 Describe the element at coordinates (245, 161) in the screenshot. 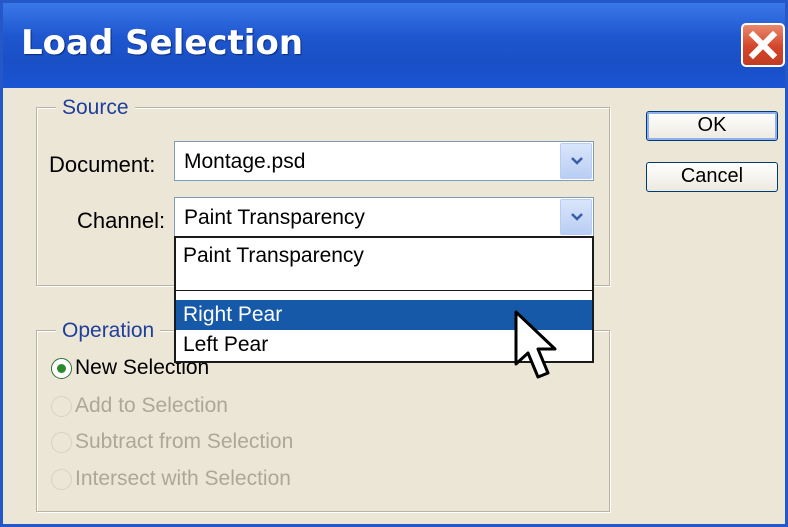

I see `document-value: Montage.psd` at that location.